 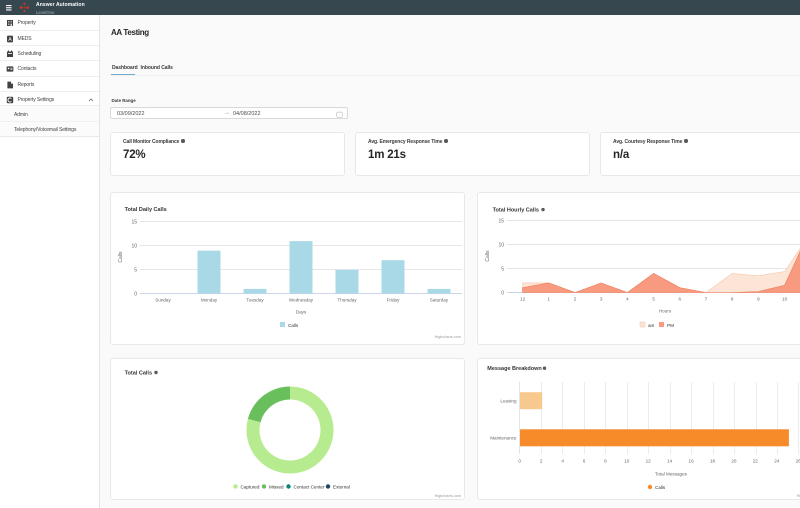 I want to click on svg-text: Monday, so click(x=209, y=300).